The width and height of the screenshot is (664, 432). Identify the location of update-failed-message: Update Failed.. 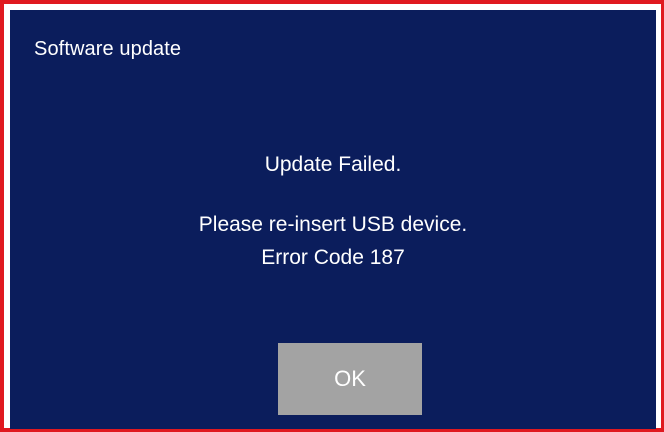
(333, 164).